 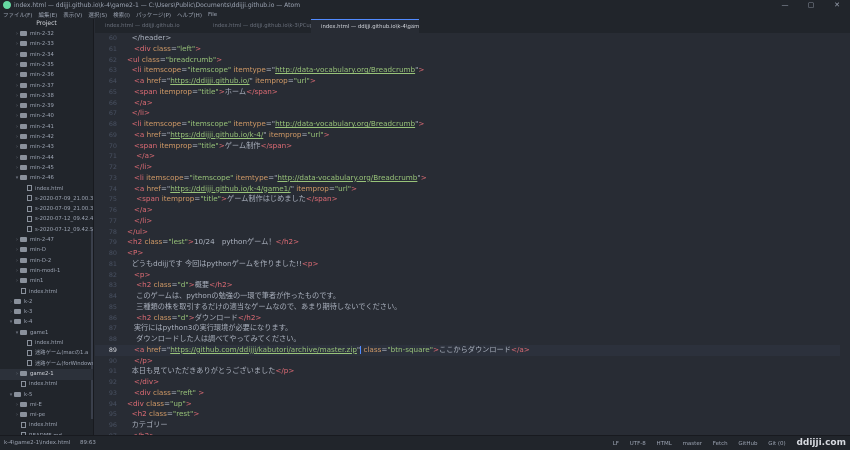 What do you see at coordinates (467, 60) in the screenshot?
I see `code-line: 62 <ul class="breadcrumb">` at bounding box center [467, 60].